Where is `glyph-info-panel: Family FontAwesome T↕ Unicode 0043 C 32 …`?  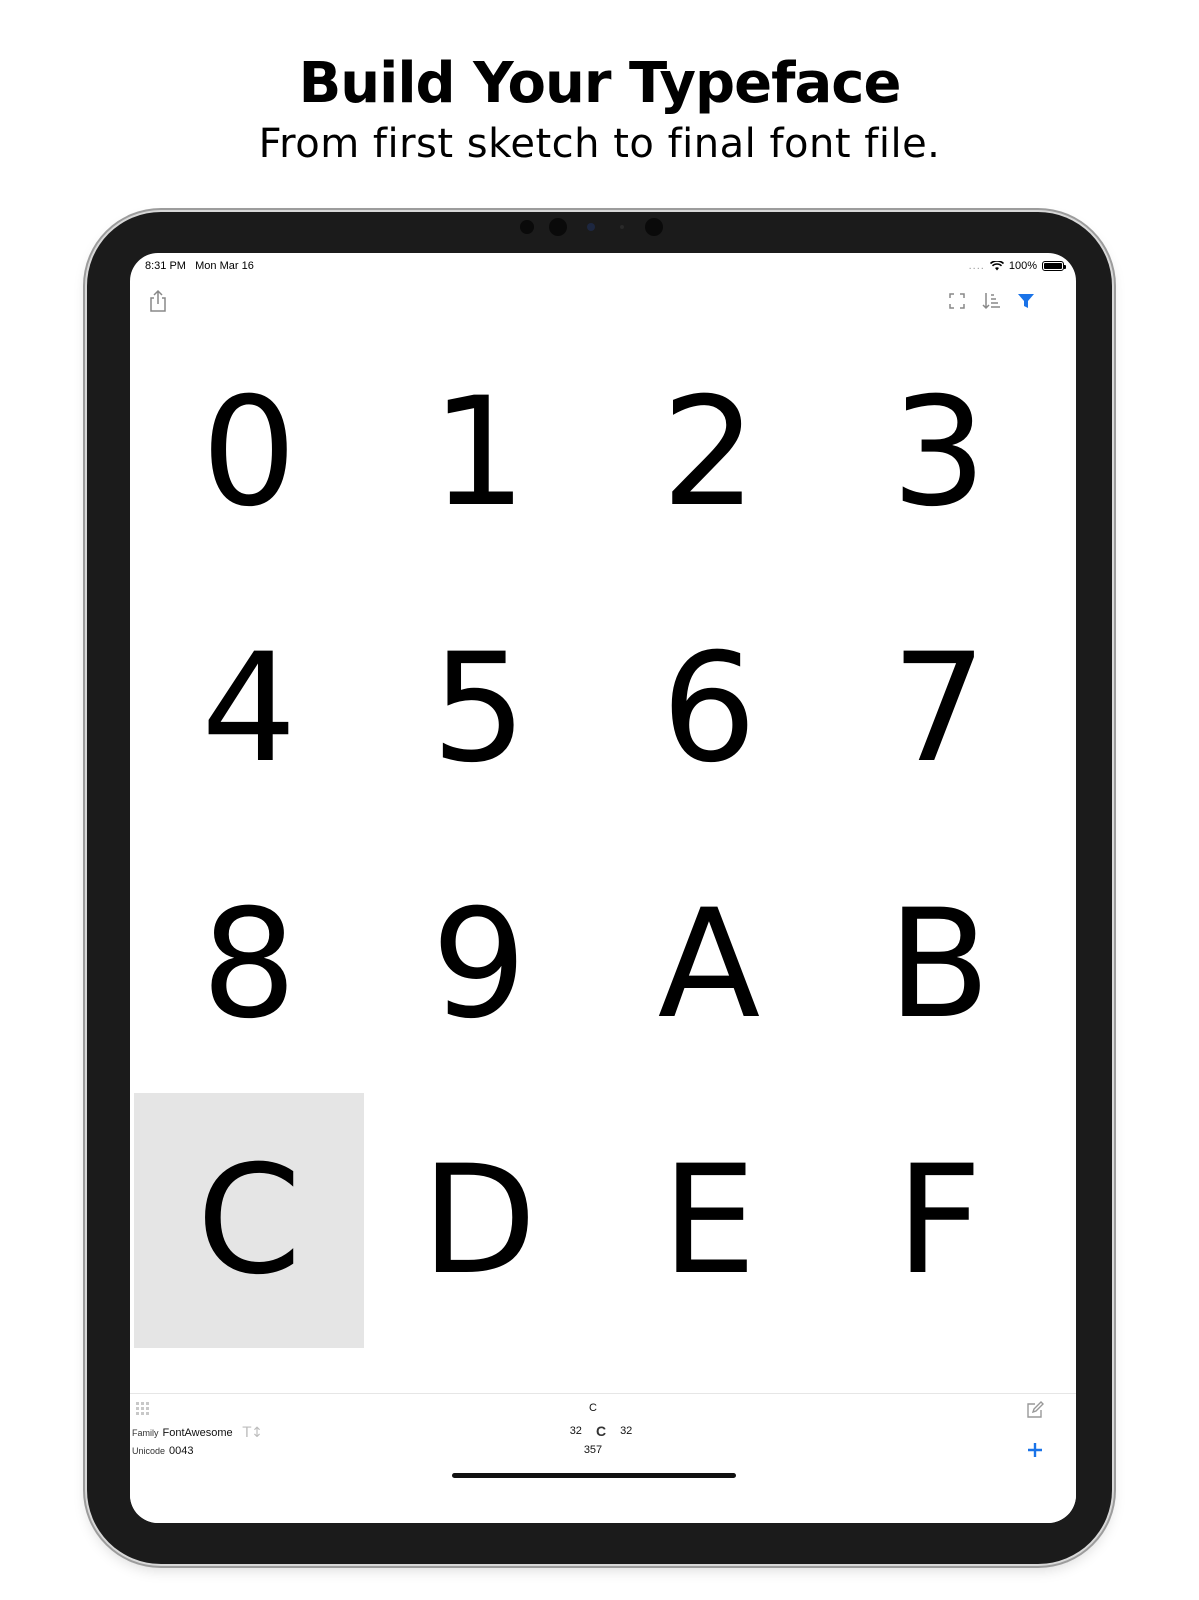 glyph-info-panel: Family FontAwesome T↕ Unicode 0043 C 32 … is located at coordinates (603, 1458).